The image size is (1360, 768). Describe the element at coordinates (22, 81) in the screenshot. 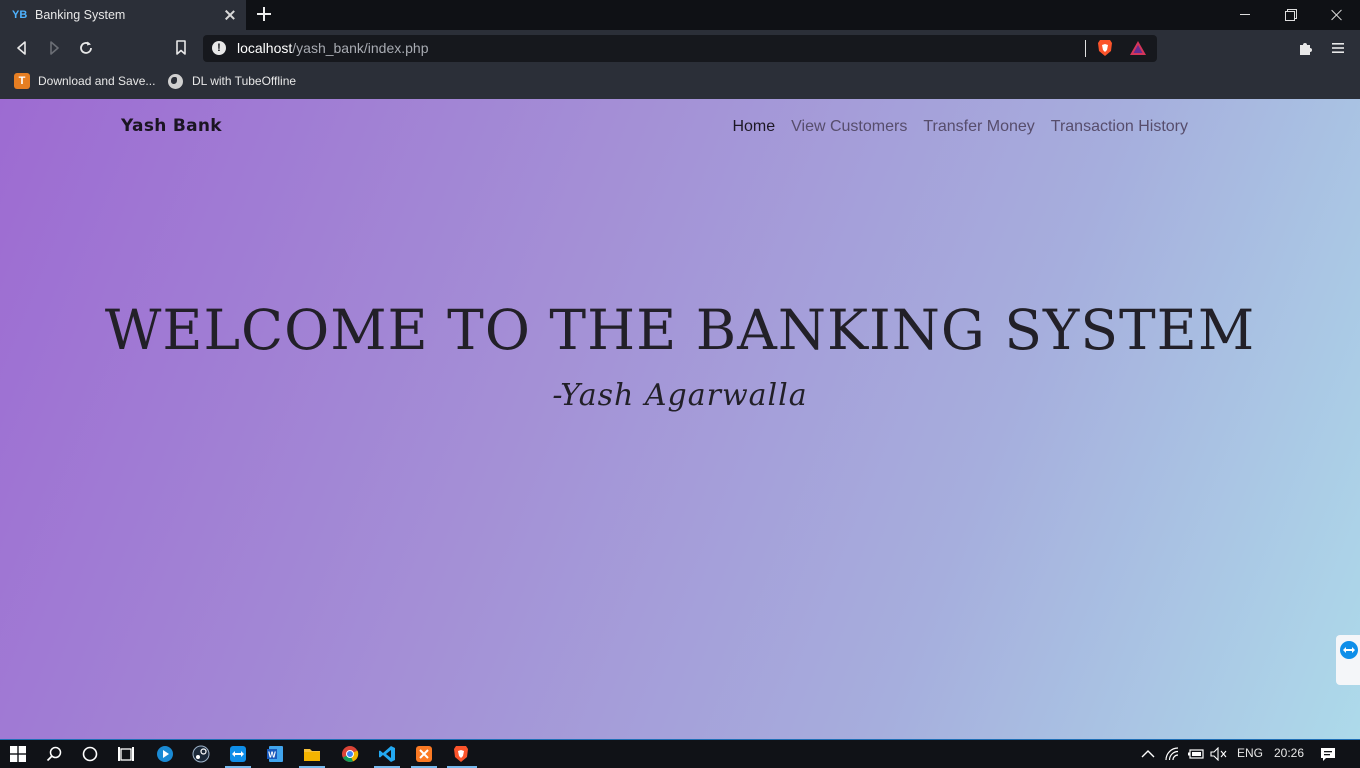

I see `tubeoffline-icon: T` at that location.